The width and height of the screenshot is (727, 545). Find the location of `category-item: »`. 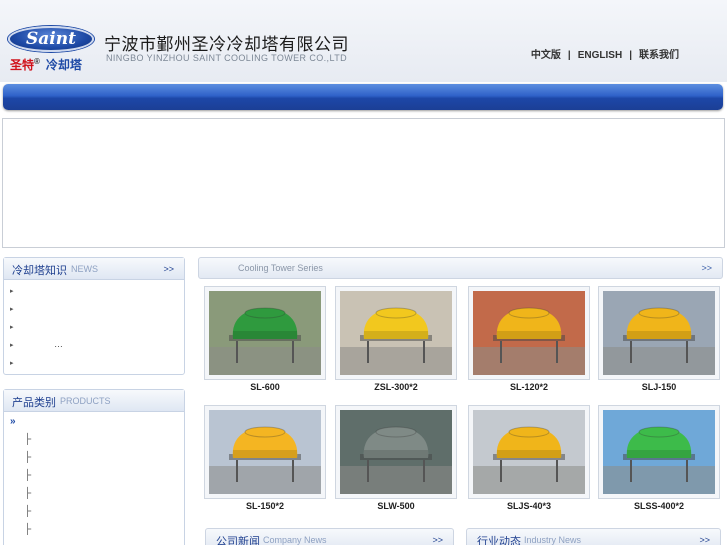

category-item: » is located at coordinates (97, 425).